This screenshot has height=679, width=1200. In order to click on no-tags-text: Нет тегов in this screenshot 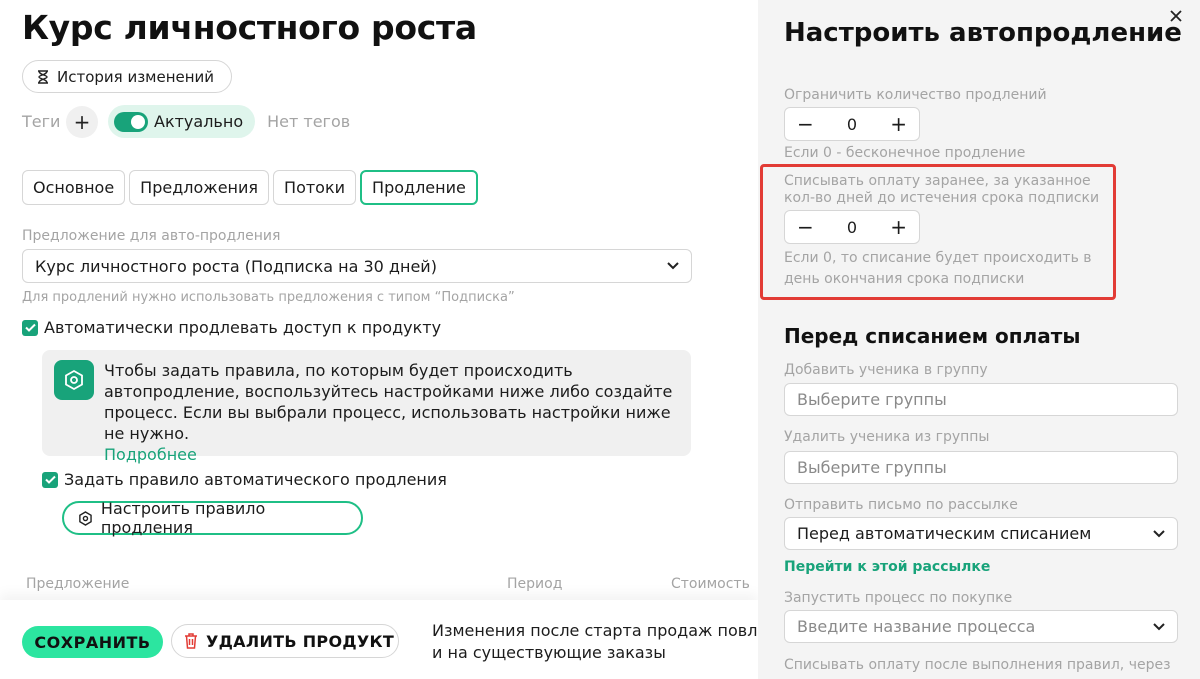, I will do `click(309, 121)`.